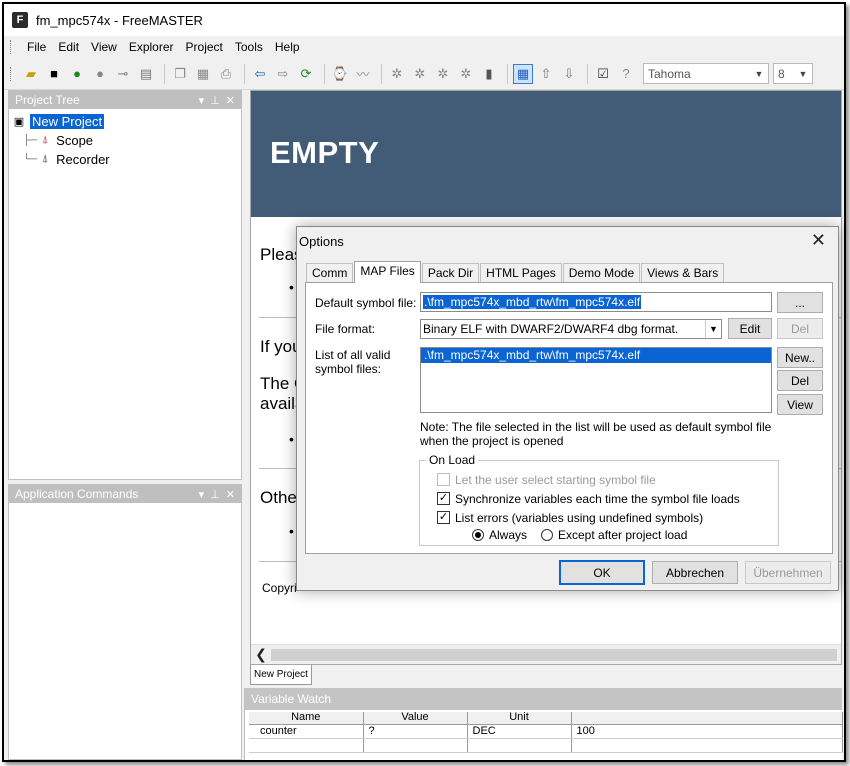  What do you see at coordinates (420, 74) in the screenshot?
I see `bug2-icon: ✲` at bounding box center [420, 74].